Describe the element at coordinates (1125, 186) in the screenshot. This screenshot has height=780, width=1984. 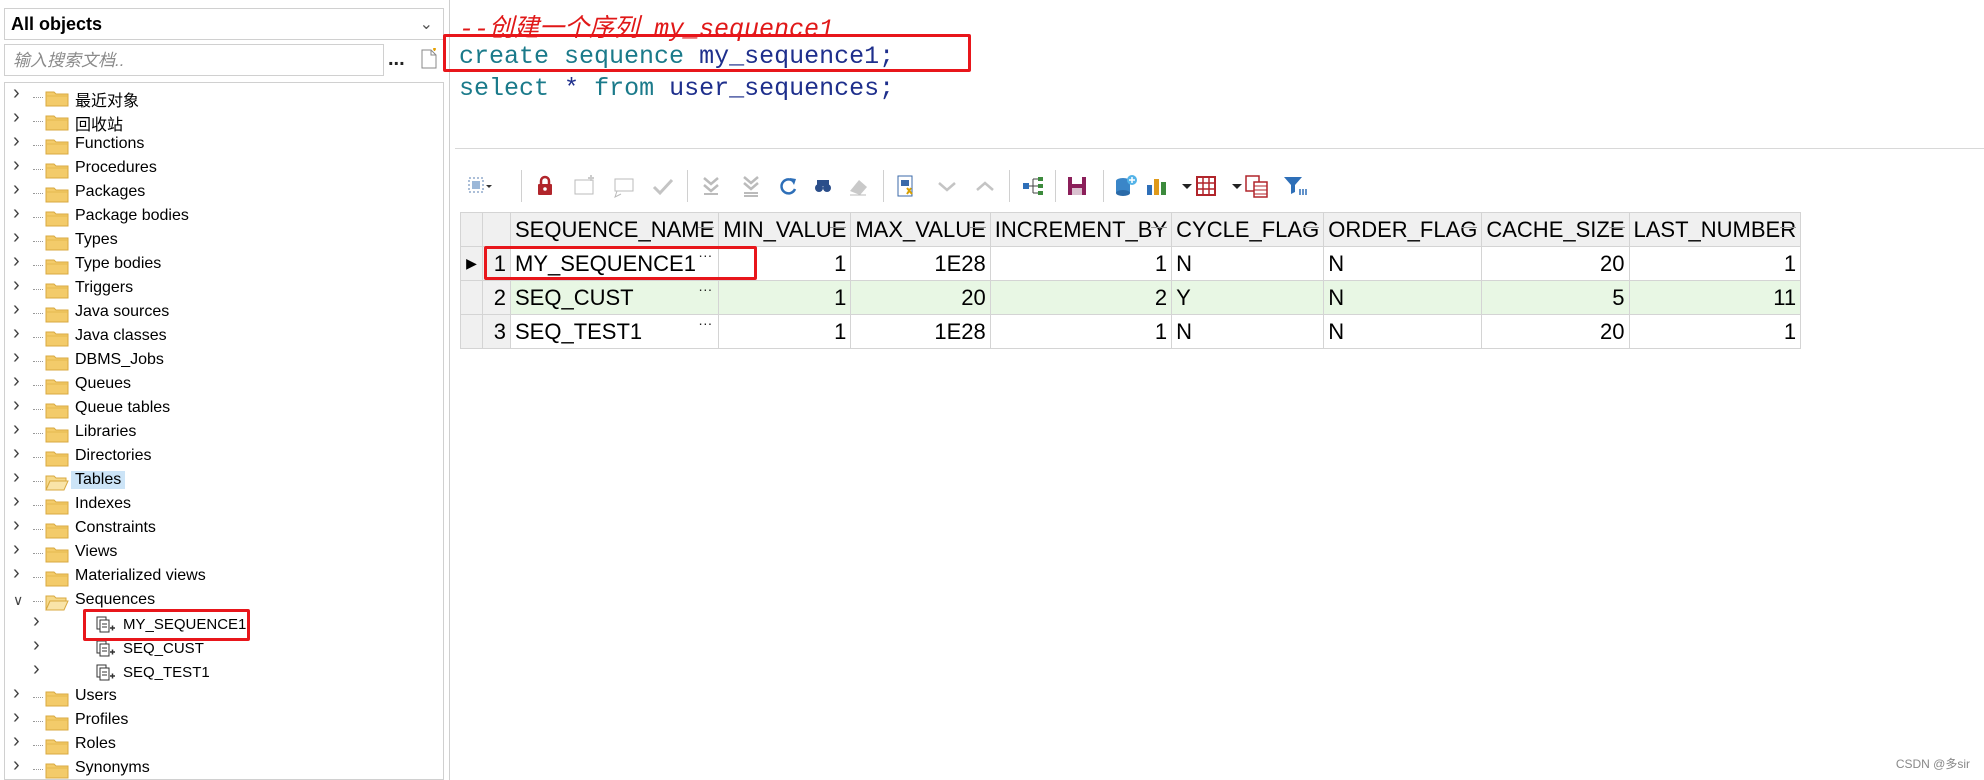
I see `export-icon` at that location.